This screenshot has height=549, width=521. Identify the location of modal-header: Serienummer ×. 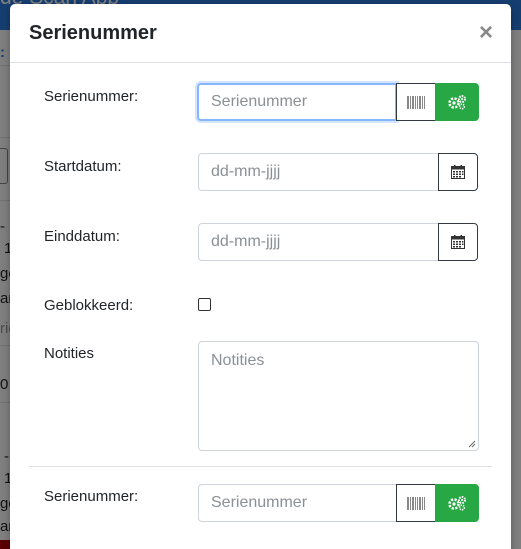
(260, 33).